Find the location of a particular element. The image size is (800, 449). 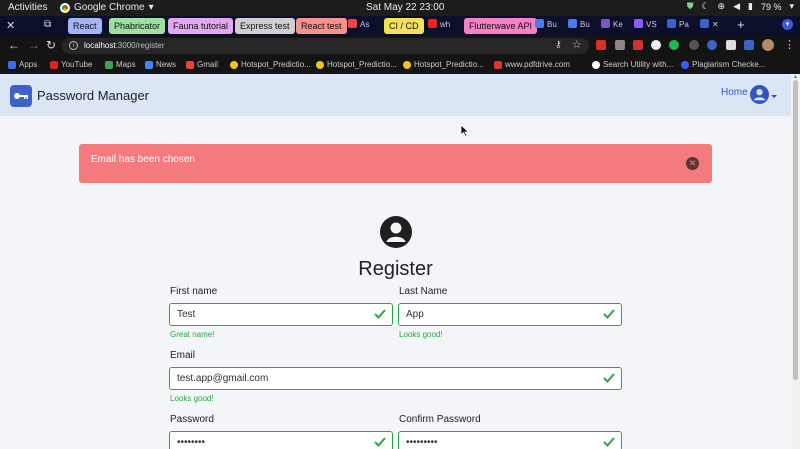

user-menu-icon is located at coordinates (759, 94).